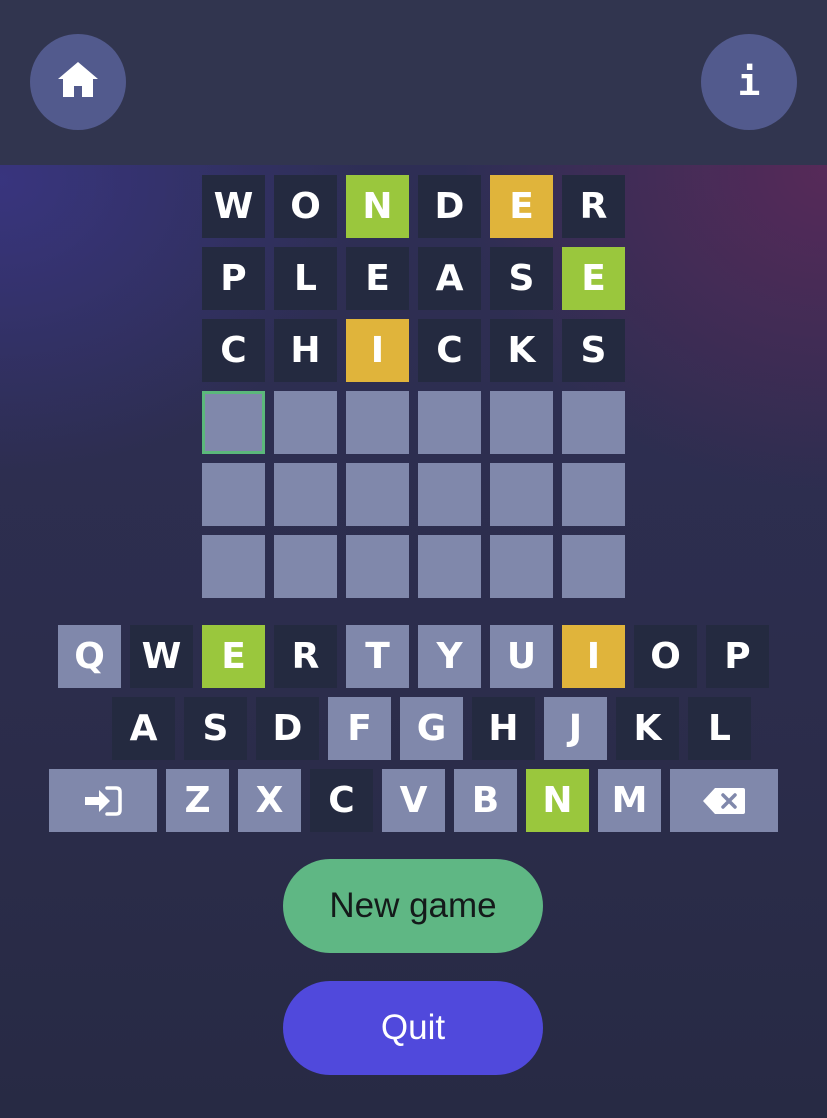 This screenshot has width=827, height=1118. Describe the element at coordinates (521, 350) in the screenshot. I see `board-tile: K` at that location.